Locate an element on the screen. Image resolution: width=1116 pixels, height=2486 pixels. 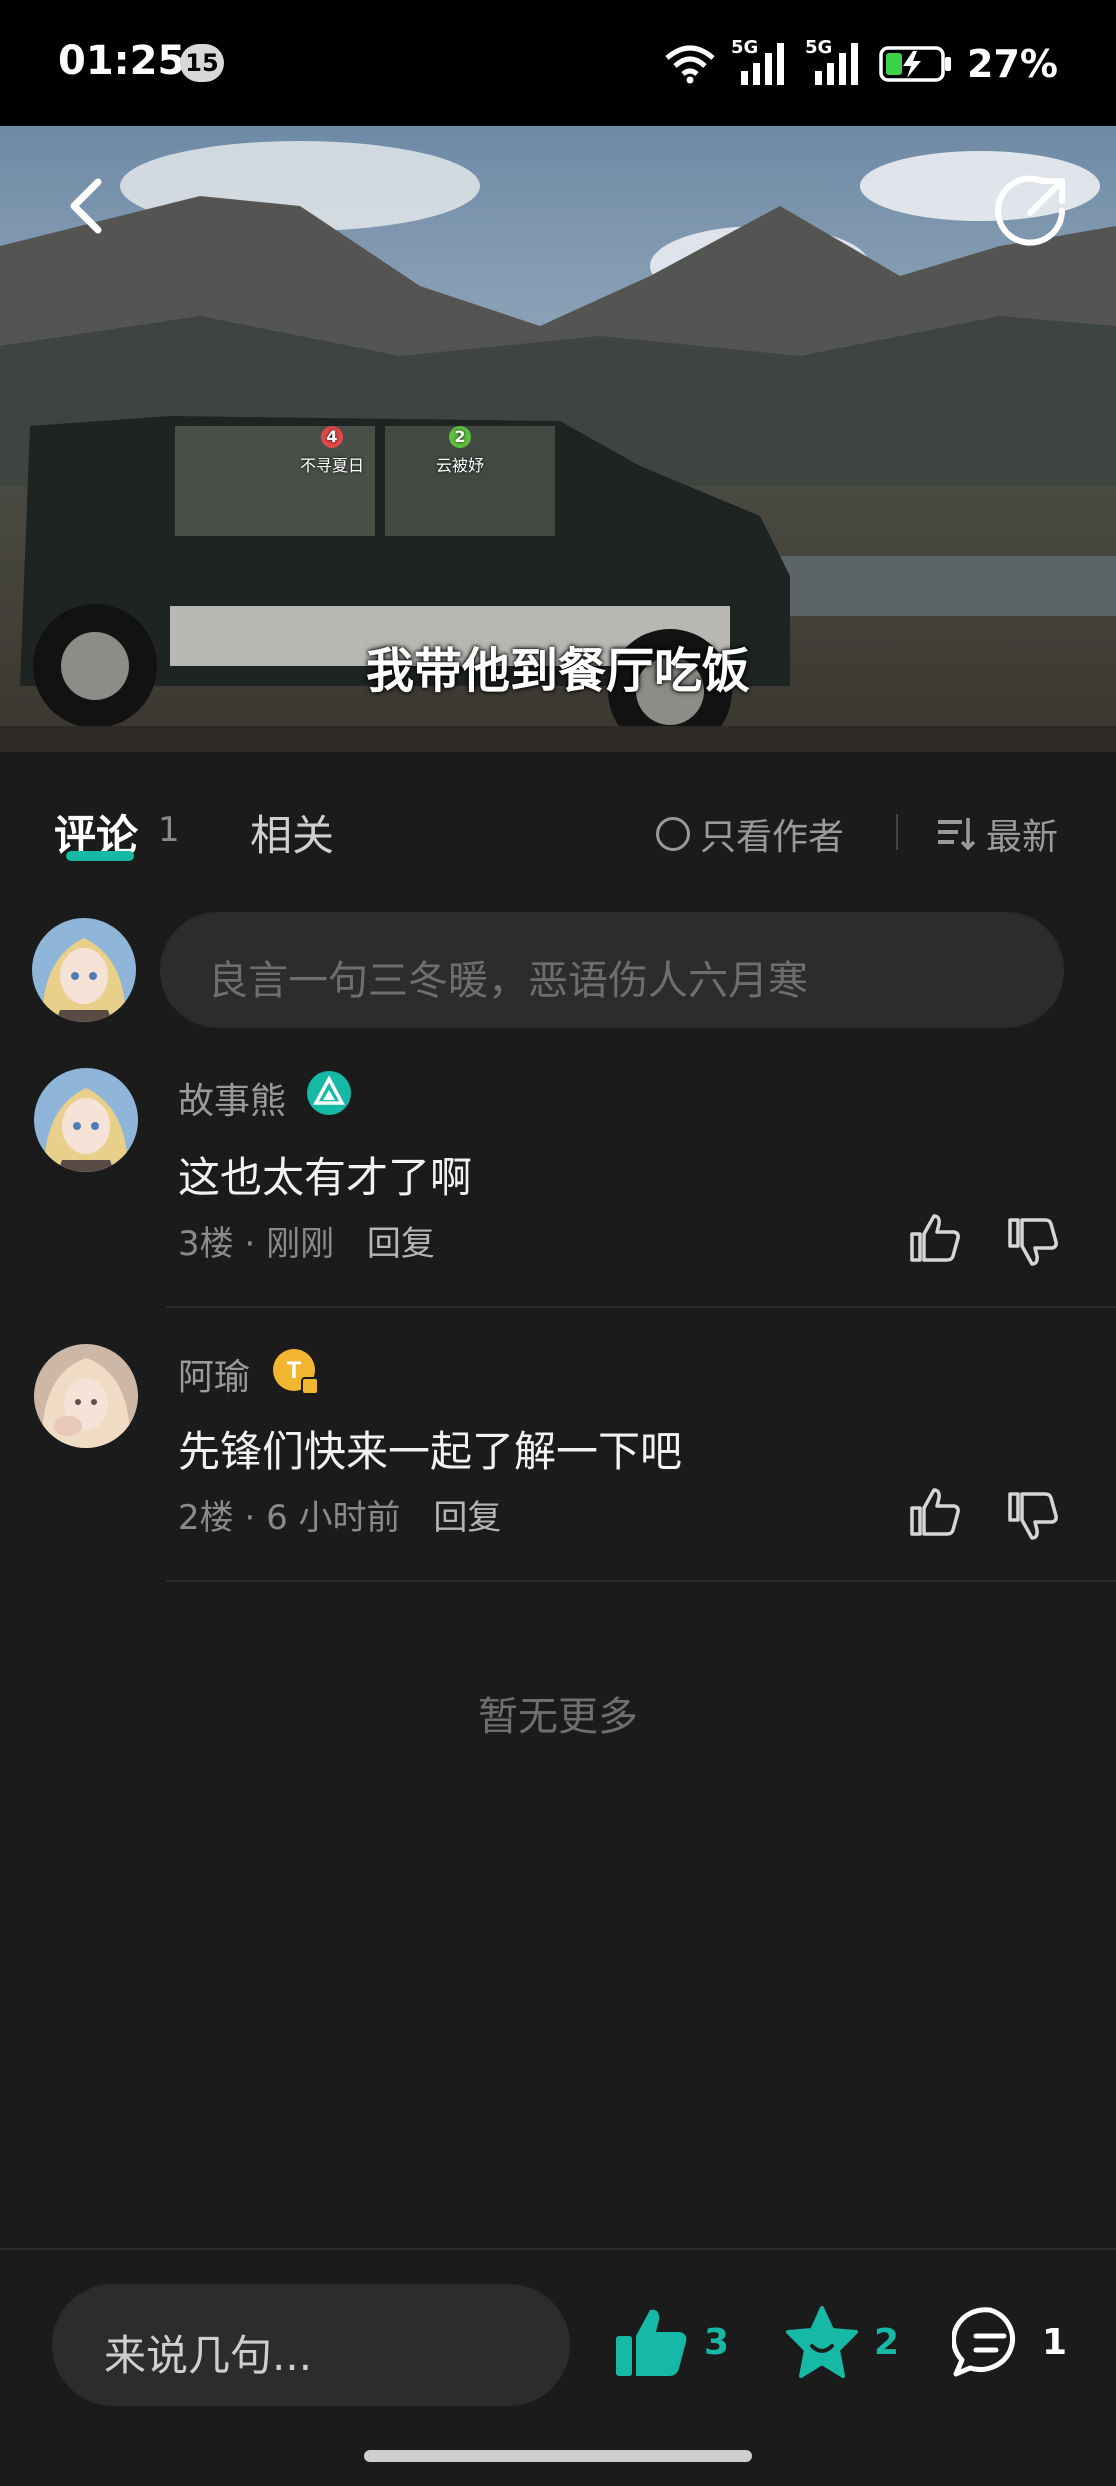
status-icons: 5G 5G 27% is located at coordinates (860, 64).